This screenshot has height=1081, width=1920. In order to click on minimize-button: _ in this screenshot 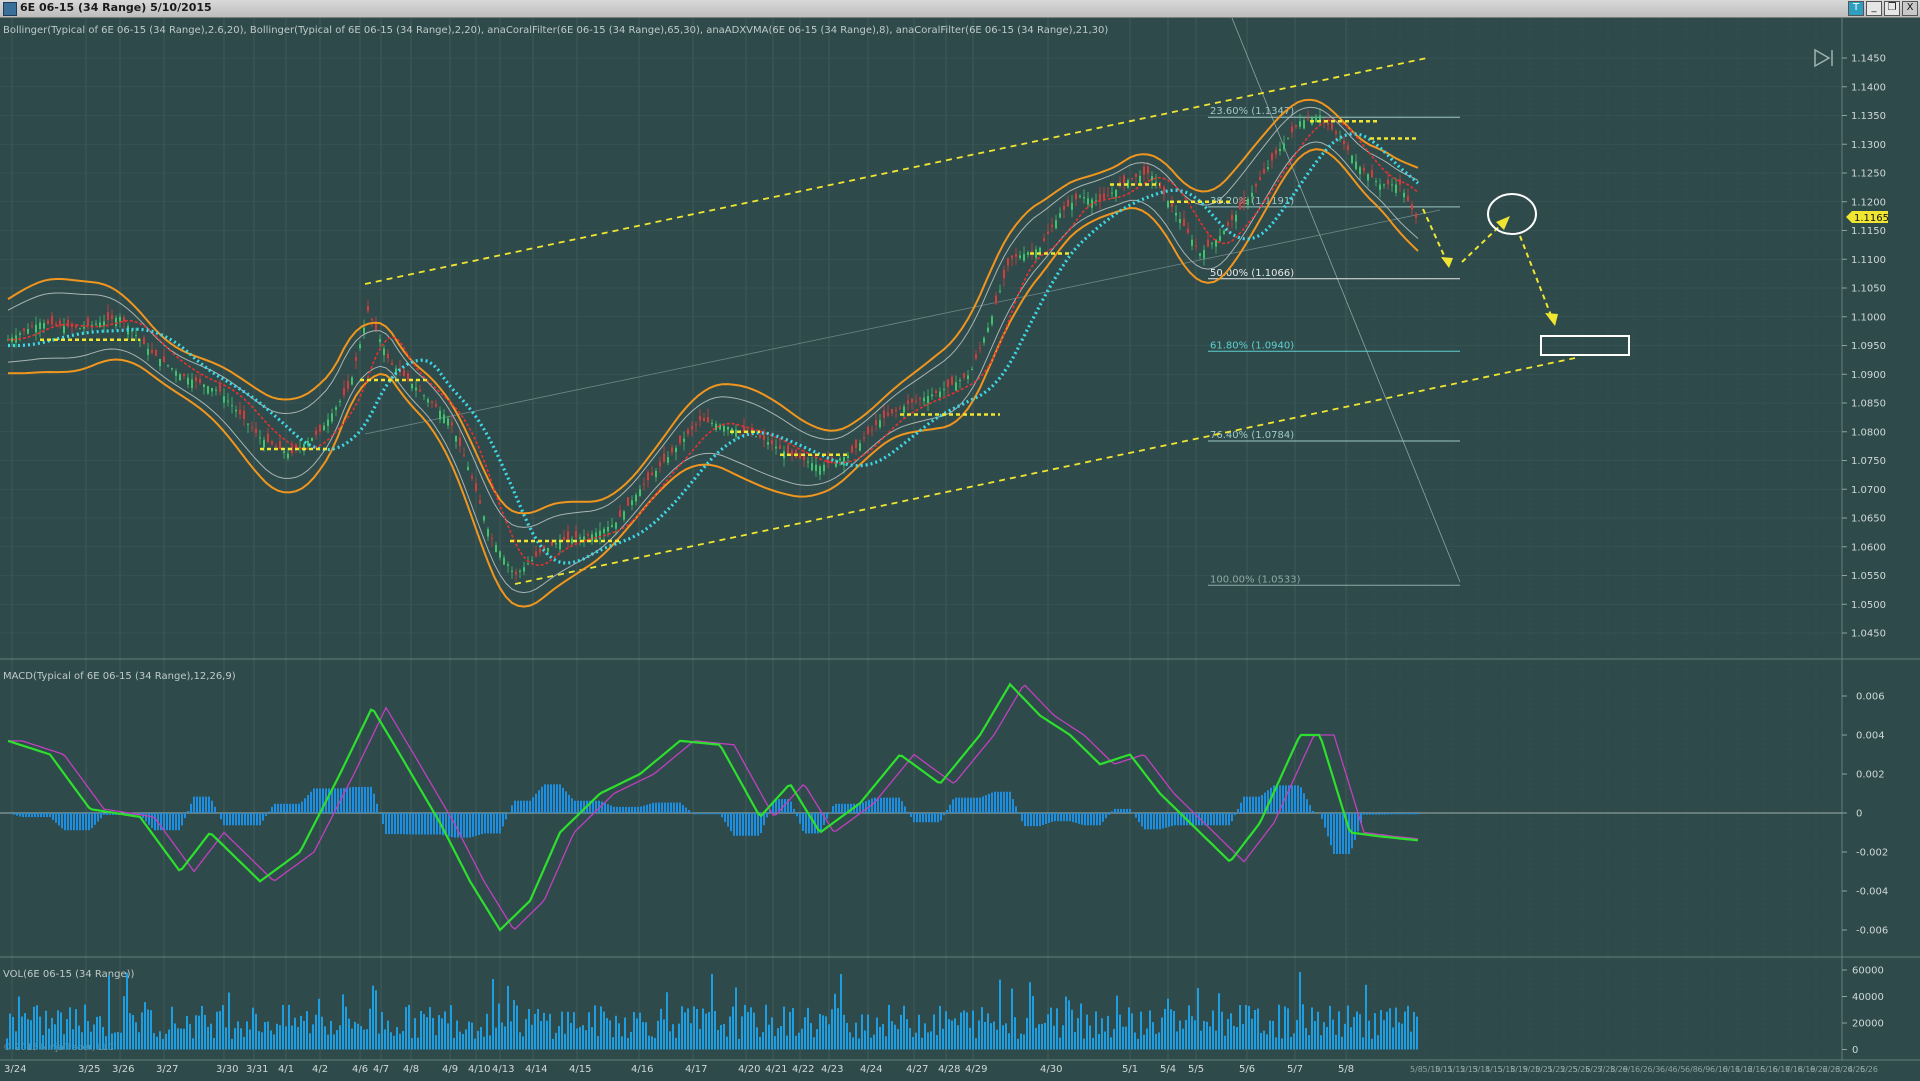, I will do `click(1874, 8)`.